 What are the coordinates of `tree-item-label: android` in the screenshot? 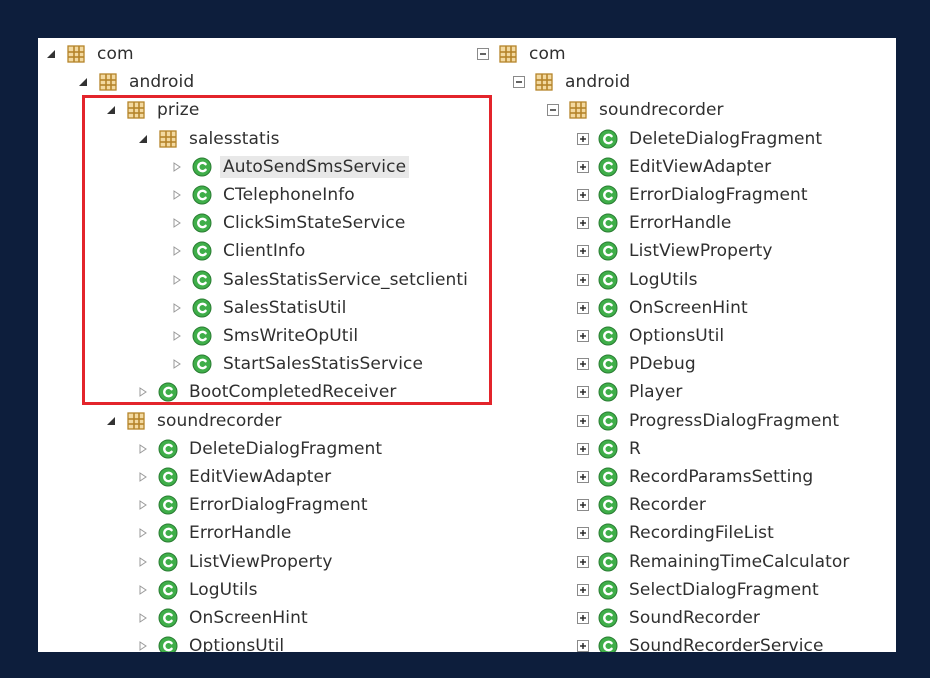 It's located at (162, 82).